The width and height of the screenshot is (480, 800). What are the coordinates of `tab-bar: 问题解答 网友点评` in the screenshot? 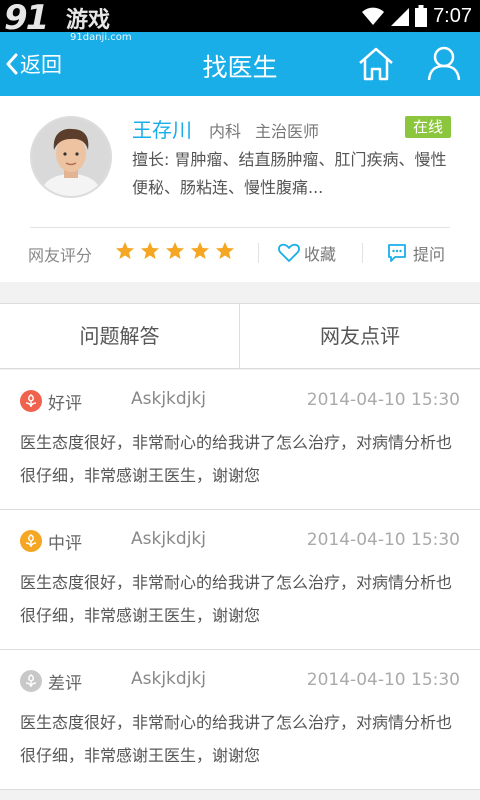 It's located at (240, 336).